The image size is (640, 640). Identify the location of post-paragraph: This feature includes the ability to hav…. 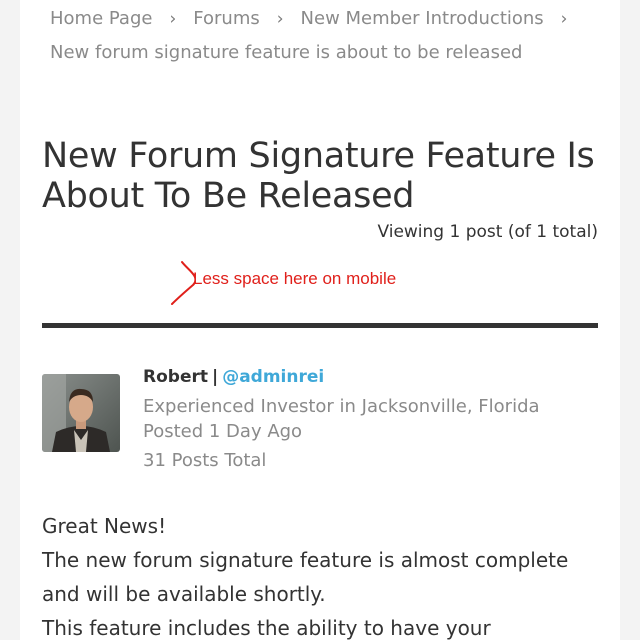
(266, 628).